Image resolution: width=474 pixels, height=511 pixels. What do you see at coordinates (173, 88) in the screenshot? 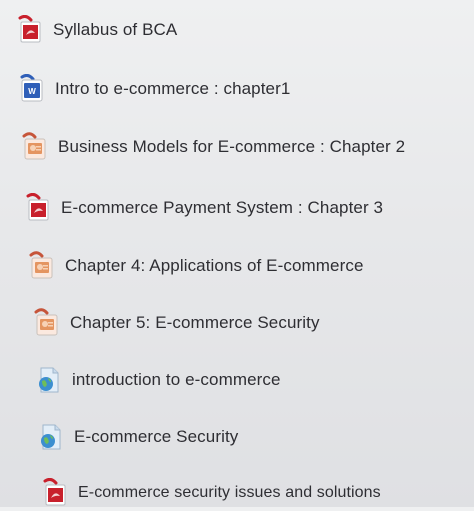
I see `file-label: Intro to e-commerce : chapter1` at bounding box center [173, 88].